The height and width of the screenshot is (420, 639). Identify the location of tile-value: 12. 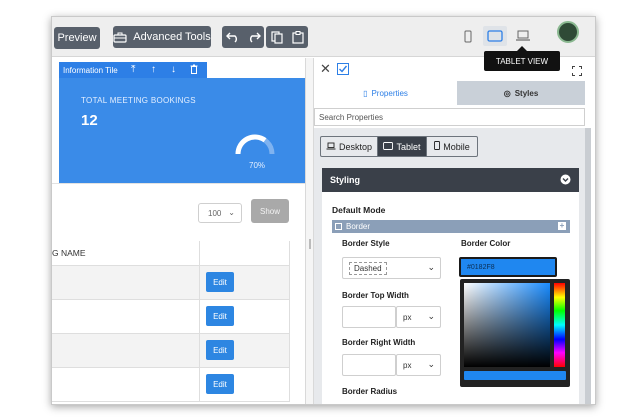
(89, 120).